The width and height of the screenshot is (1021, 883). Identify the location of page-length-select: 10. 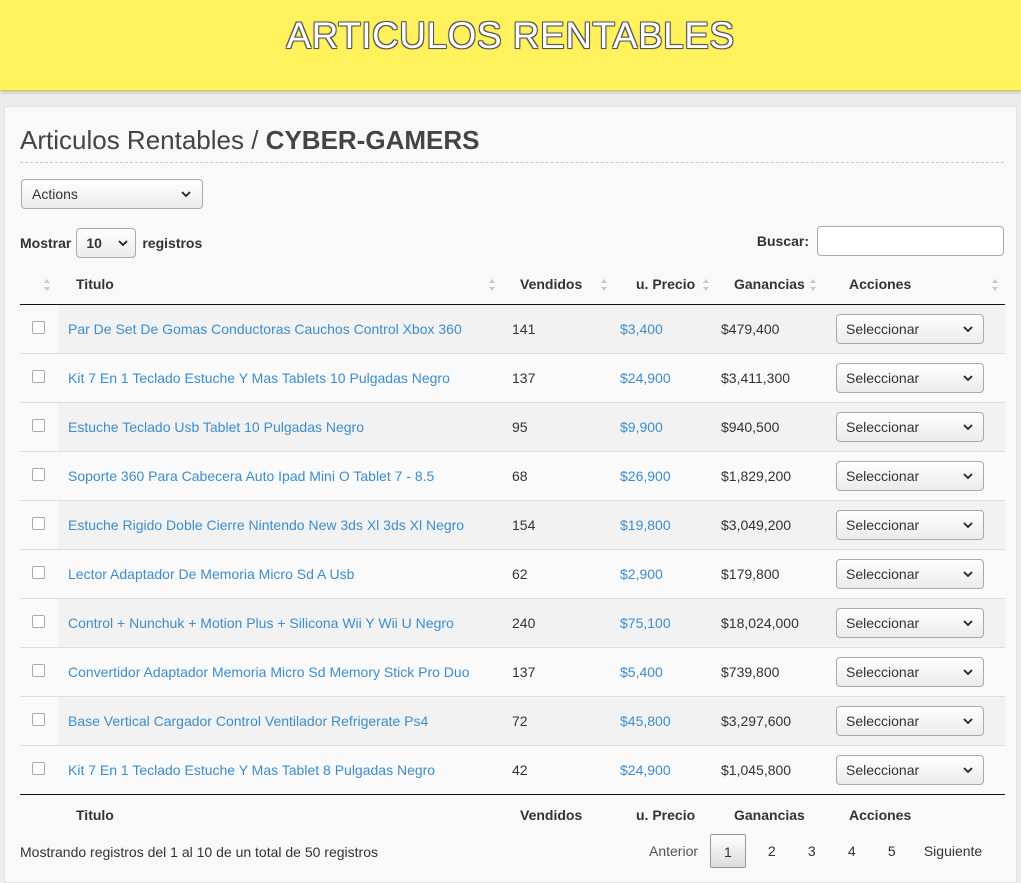
(106, 243).